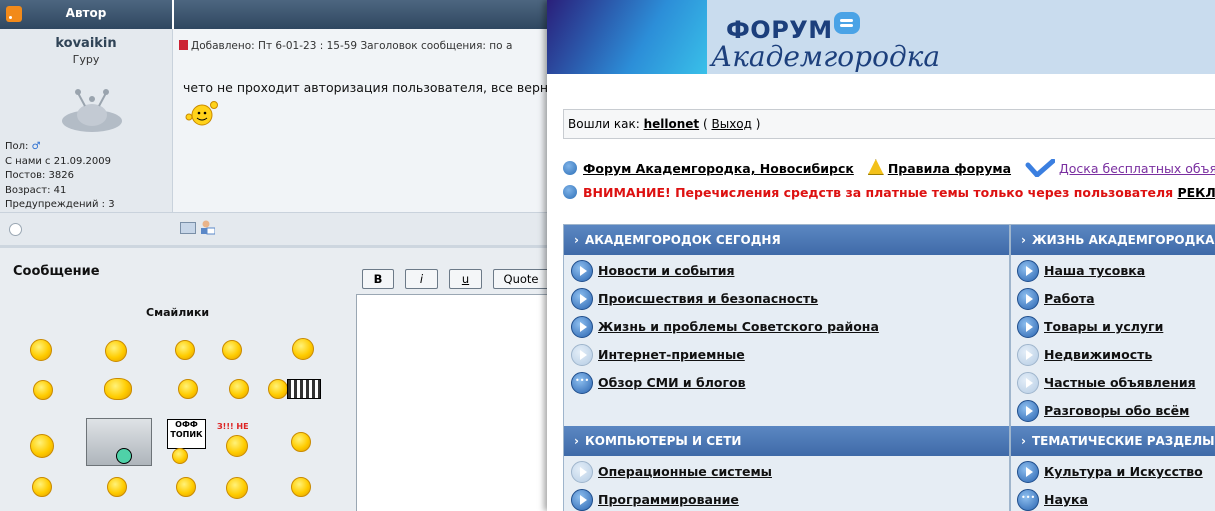  What do you see at coordinates (188, 228) in the screenshot?
I see `profile-card-icon` at bounding box center [188, 228].